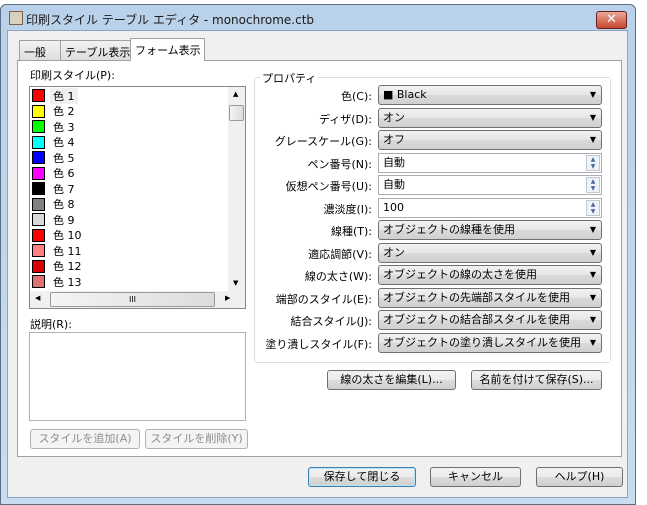  What do you see at coordinates (58, 281) in the screenshot?
I see `print-style-item: 色 13` at bounding box center [58, 281].